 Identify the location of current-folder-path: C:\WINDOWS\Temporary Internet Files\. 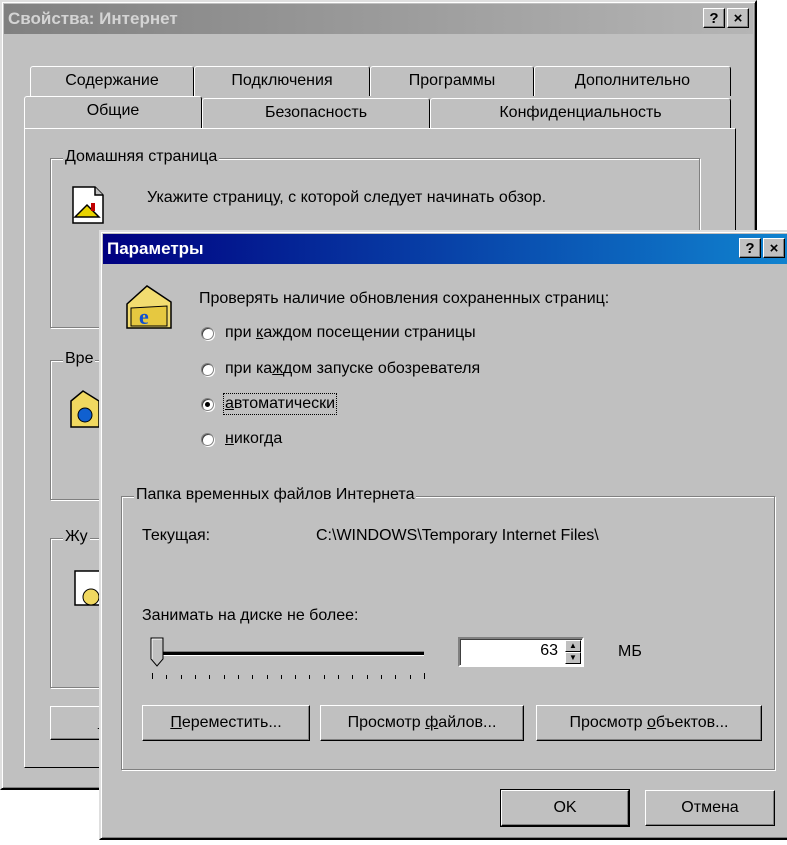
(457, 535).